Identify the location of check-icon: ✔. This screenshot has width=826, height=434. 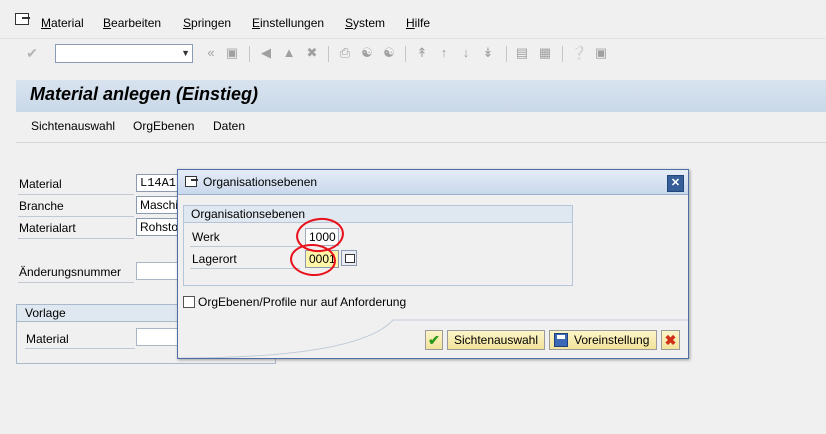
(32, 53).